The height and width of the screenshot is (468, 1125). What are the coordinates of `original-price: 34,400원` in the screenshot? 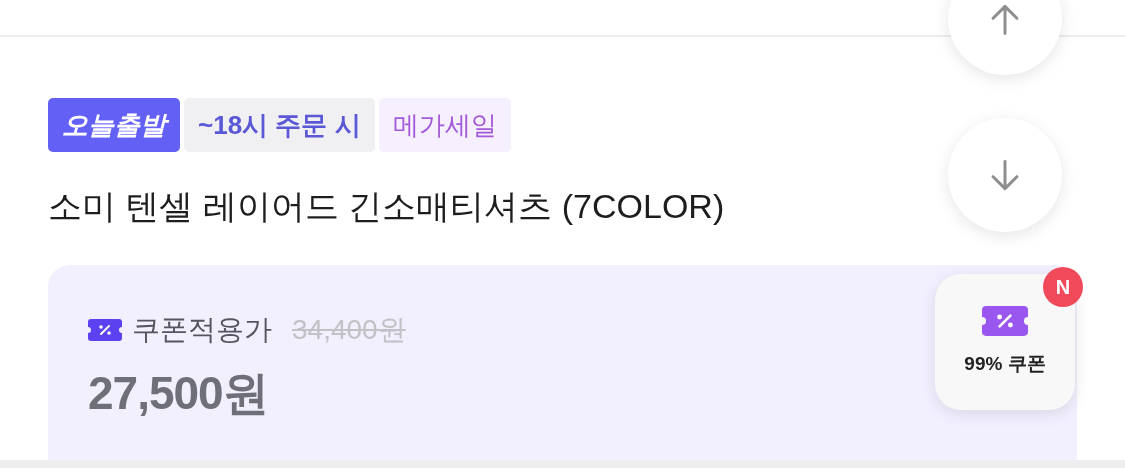 It's located at (349, 330).